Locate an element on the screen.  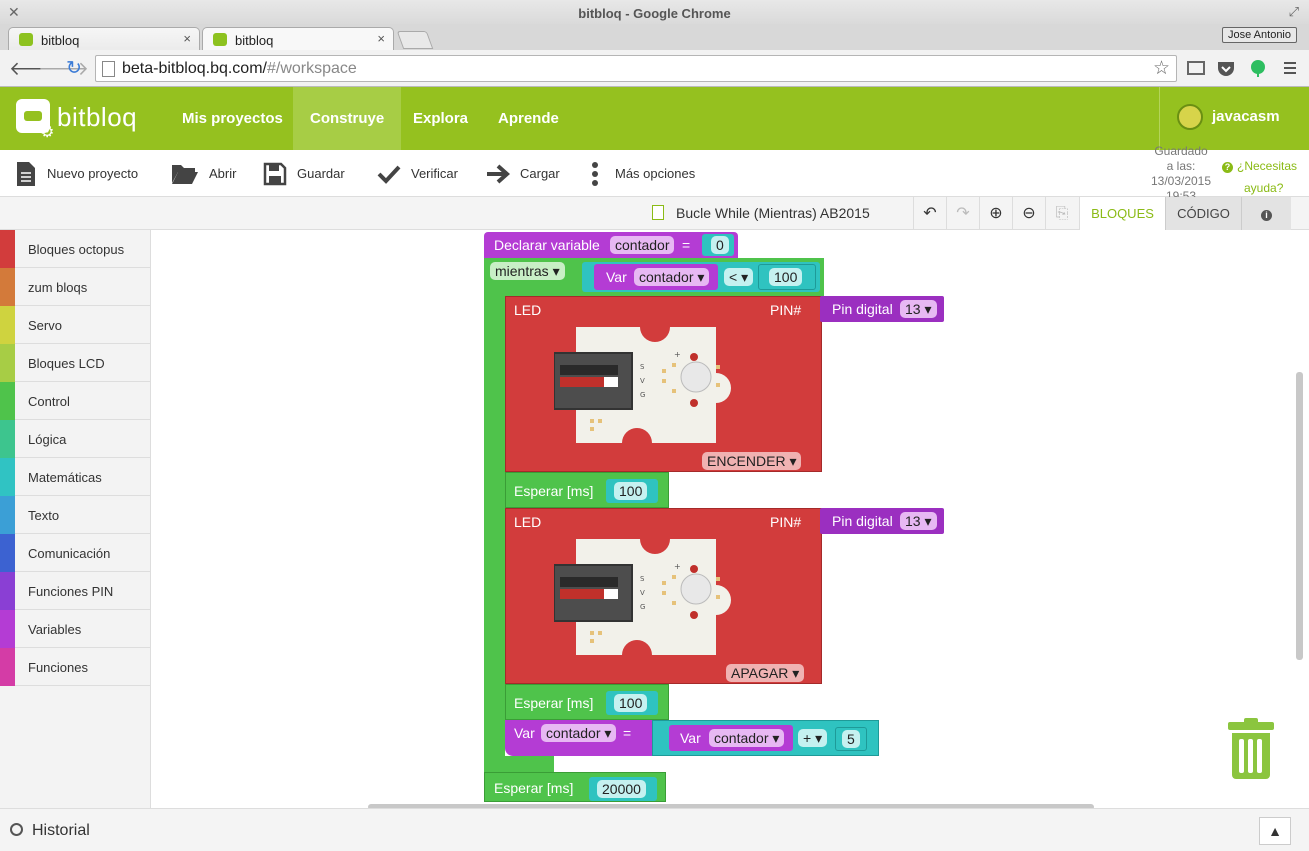
operator-dropdown: < ▾ is located at coordinates (739, 277).